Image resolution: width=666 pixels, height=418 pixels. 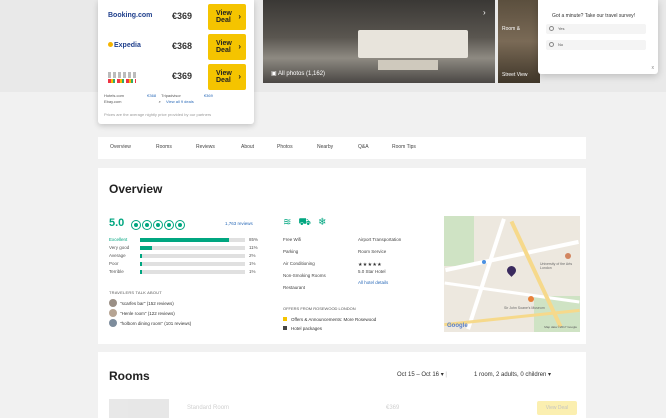 What do you see at coordinates (171, 95) in the screenshot?
I see `provider-link: Tripadvisor` at bounding box center [171, 95].